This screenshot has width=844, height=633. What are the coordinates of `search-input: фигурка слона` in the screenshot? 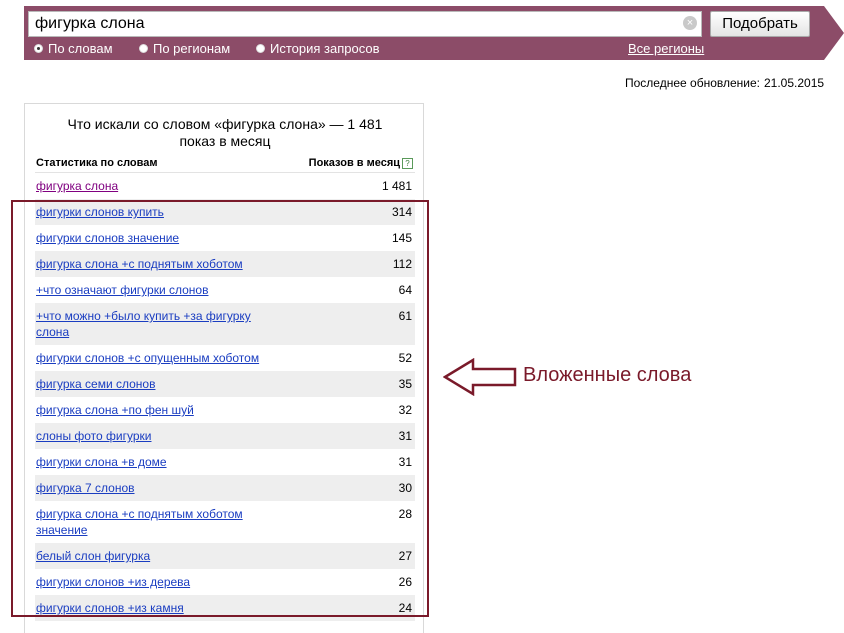 It's located at (365, 24).